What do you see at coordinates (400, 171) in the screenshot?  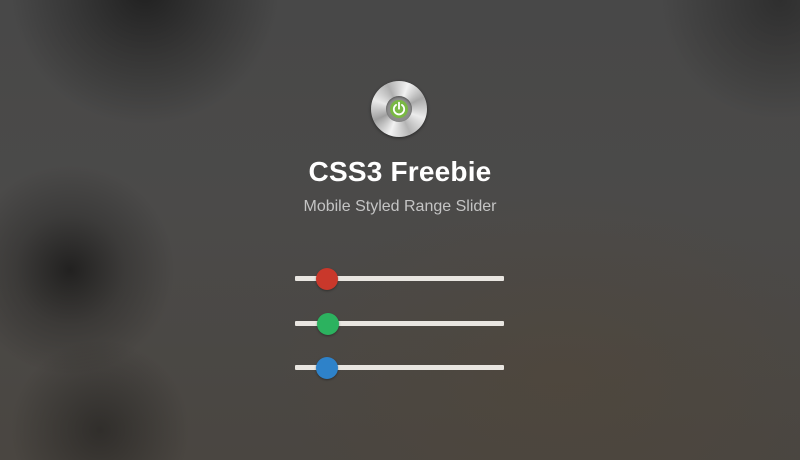 I see `page-title: CSS3 Freebie` at bounding box center [400, 171].